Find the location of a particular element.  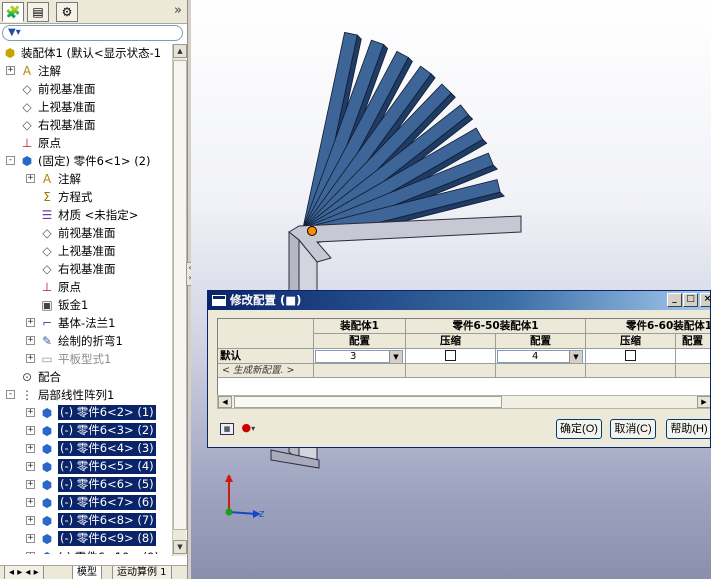

tree-item: + ✎ 绘制的折弯1 is located at coordinates (86, 341).